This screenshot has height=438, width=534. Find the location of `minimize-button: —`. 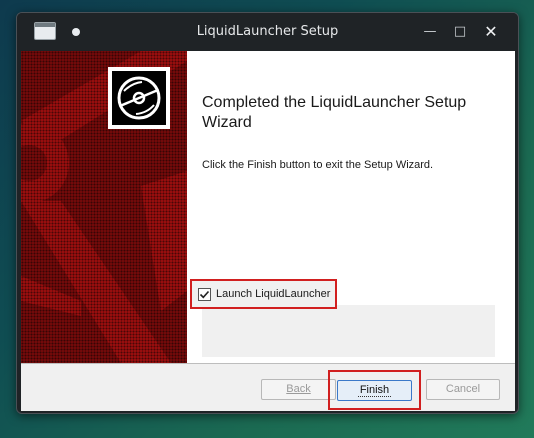

minimize-button: — is located at coordinates (430, 32).